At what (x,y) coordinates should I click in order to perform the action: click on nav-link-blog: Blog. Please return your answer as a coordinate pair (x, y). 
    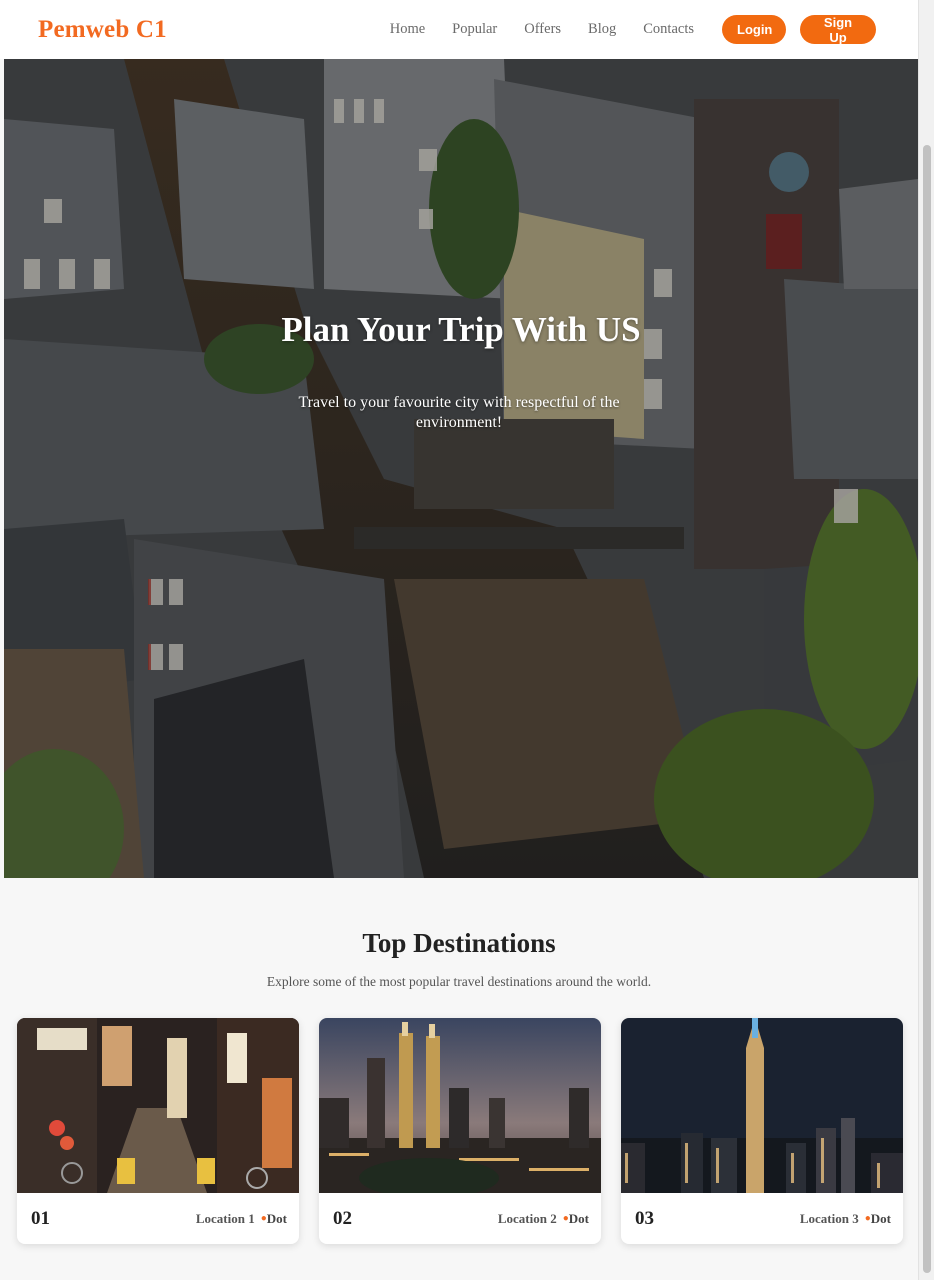
    Looking at the image, I should click on (602, 29).